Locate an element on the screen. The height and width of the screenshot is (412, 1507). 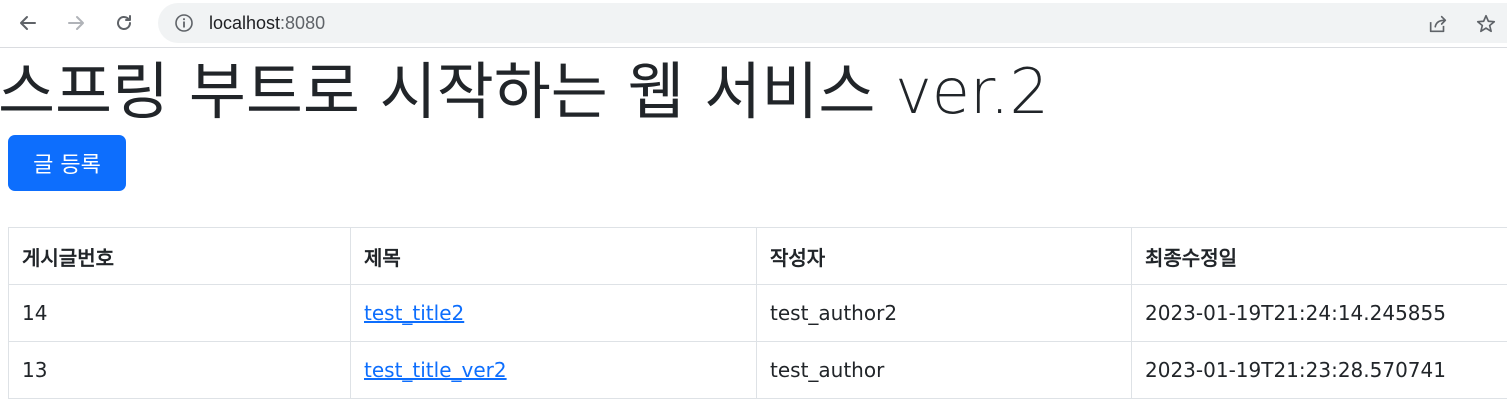
cell-post-number: 13 is located at coordinates (179, 370).